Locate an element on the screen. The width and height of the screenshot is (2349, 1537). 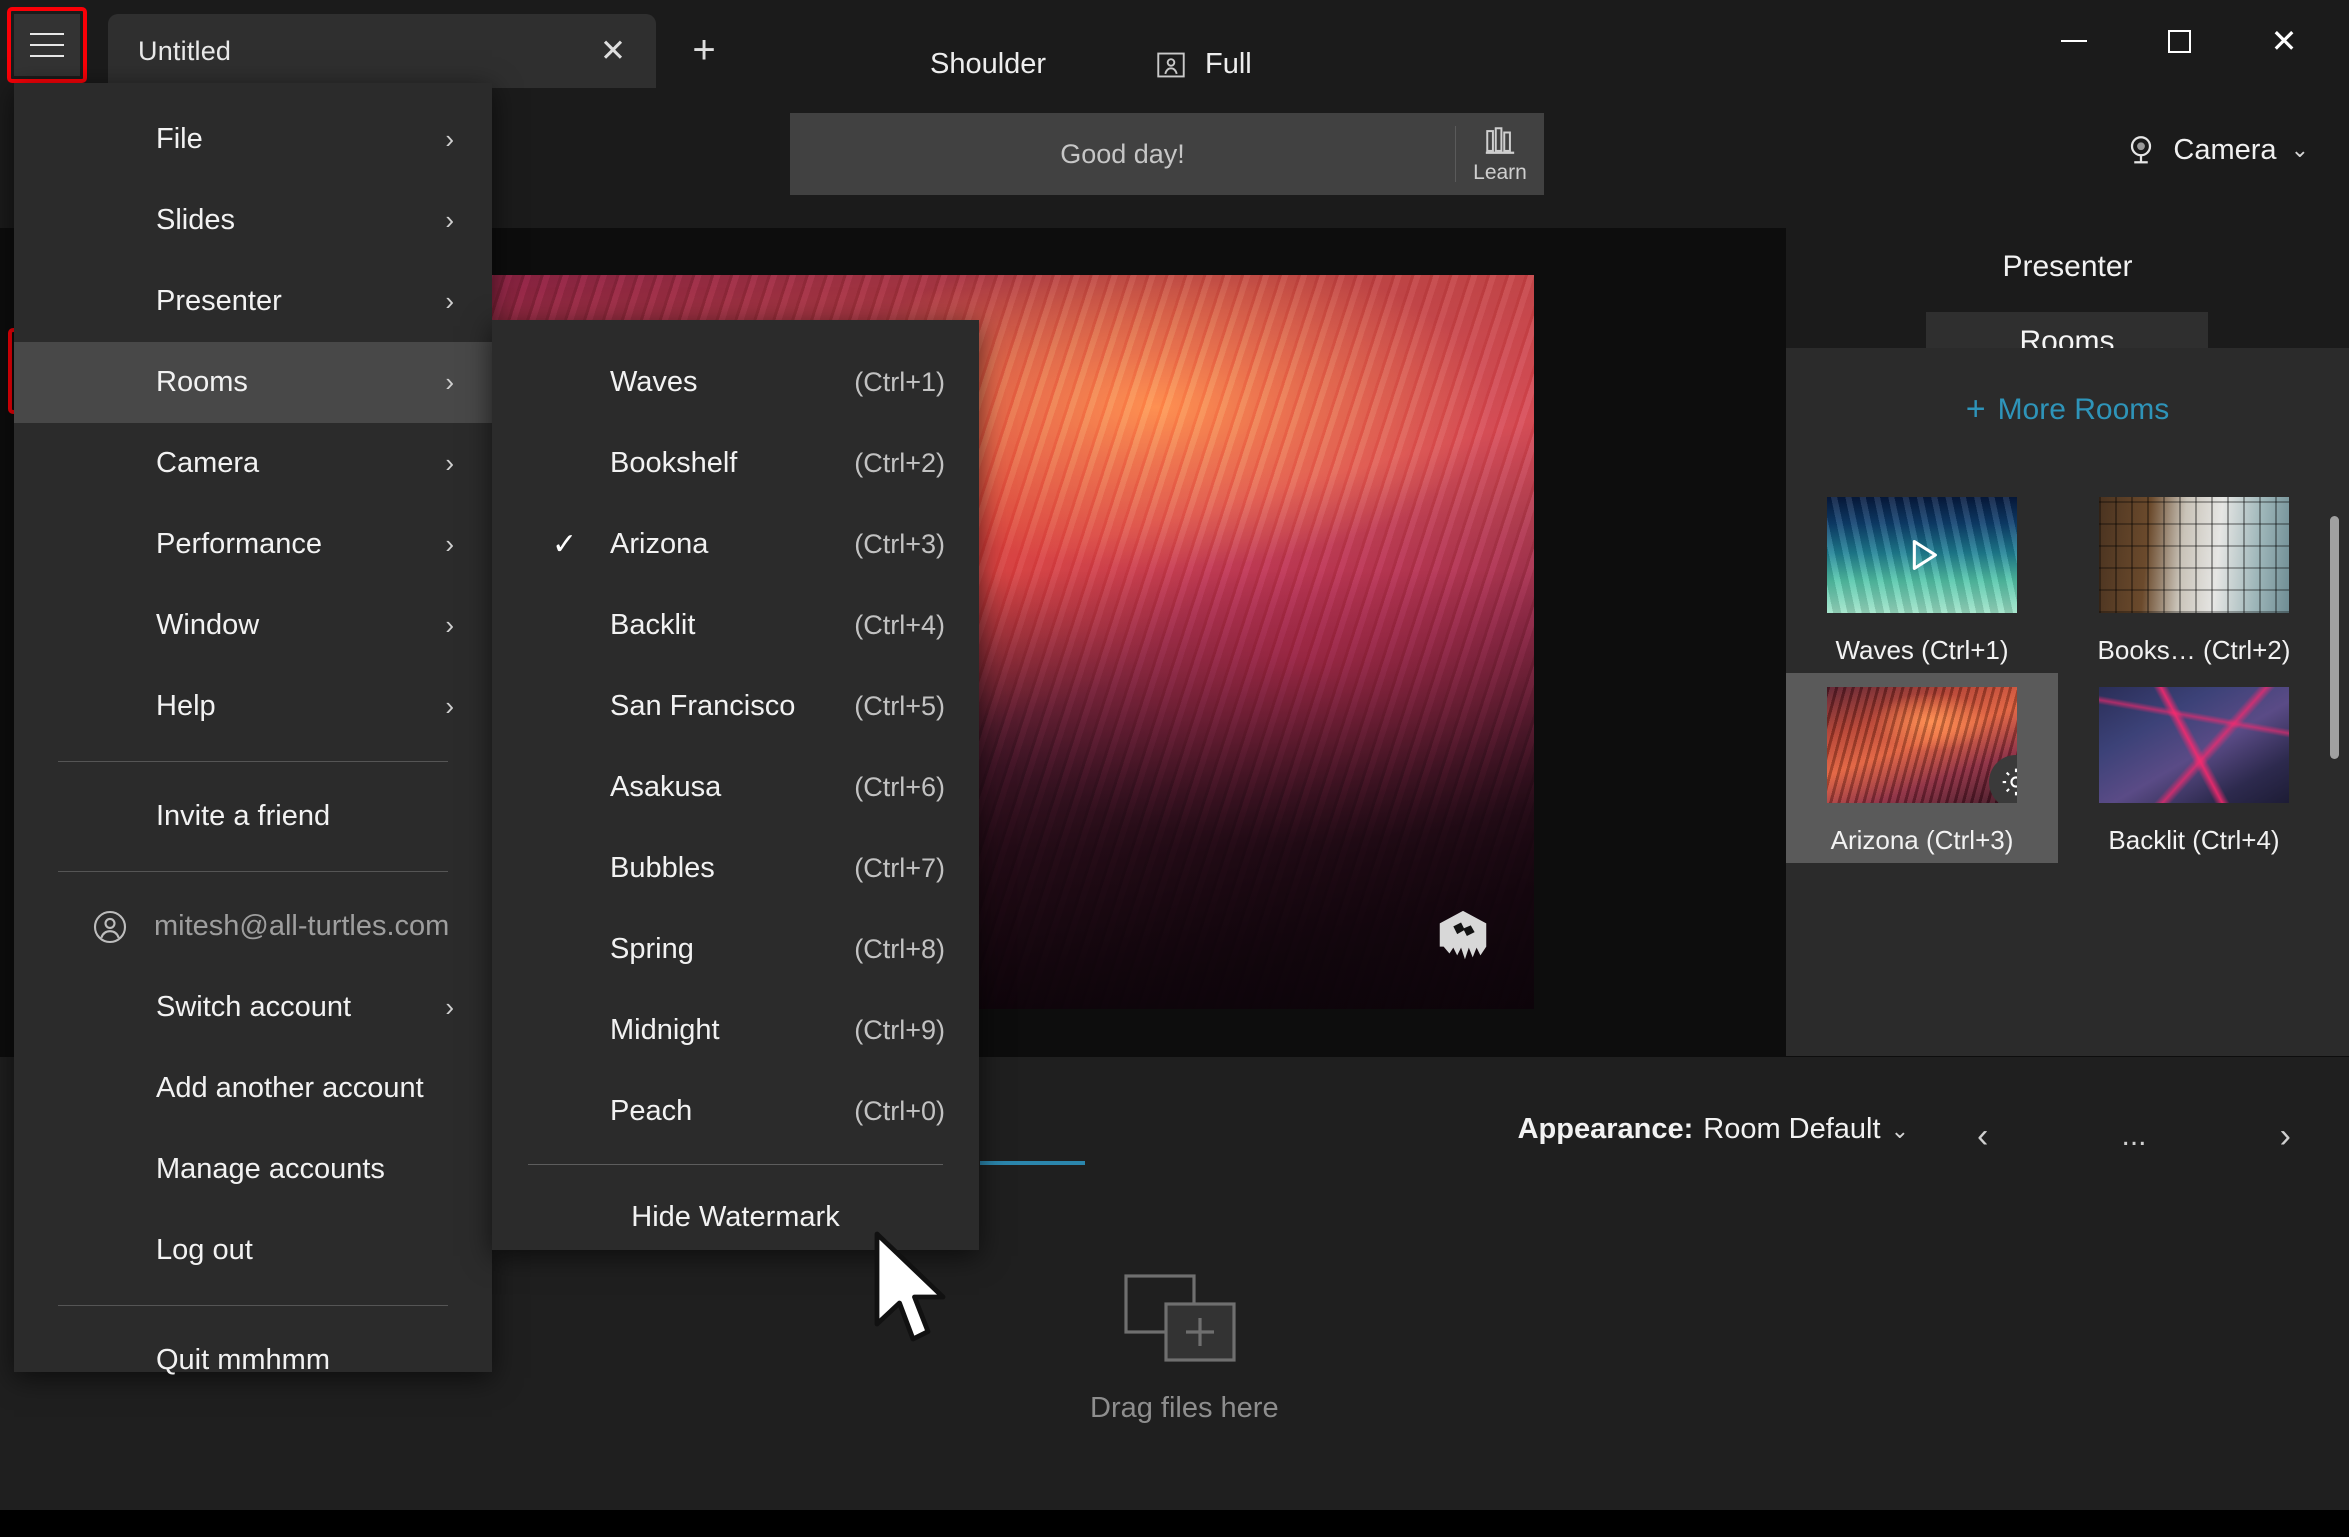
learn-button: Learn is located at coordinates (1500, 154).